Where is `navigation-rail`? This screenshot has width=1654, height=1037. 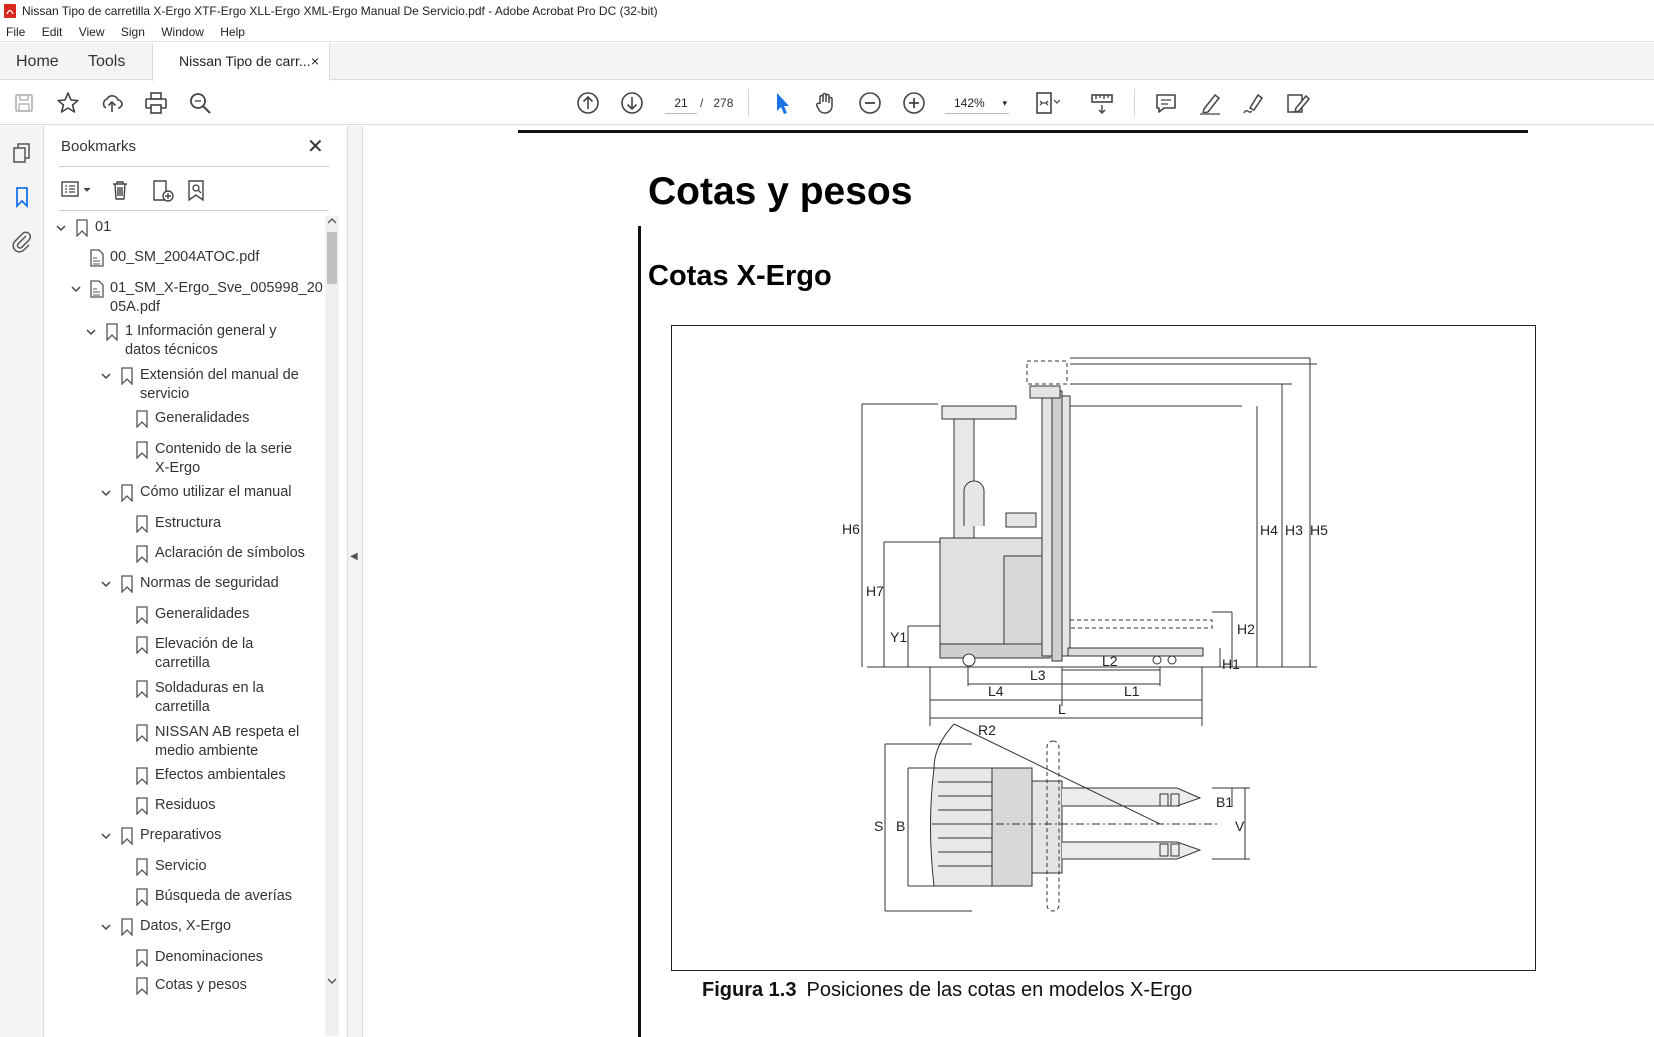
navigation-rail is located at coordinates (22, 581).